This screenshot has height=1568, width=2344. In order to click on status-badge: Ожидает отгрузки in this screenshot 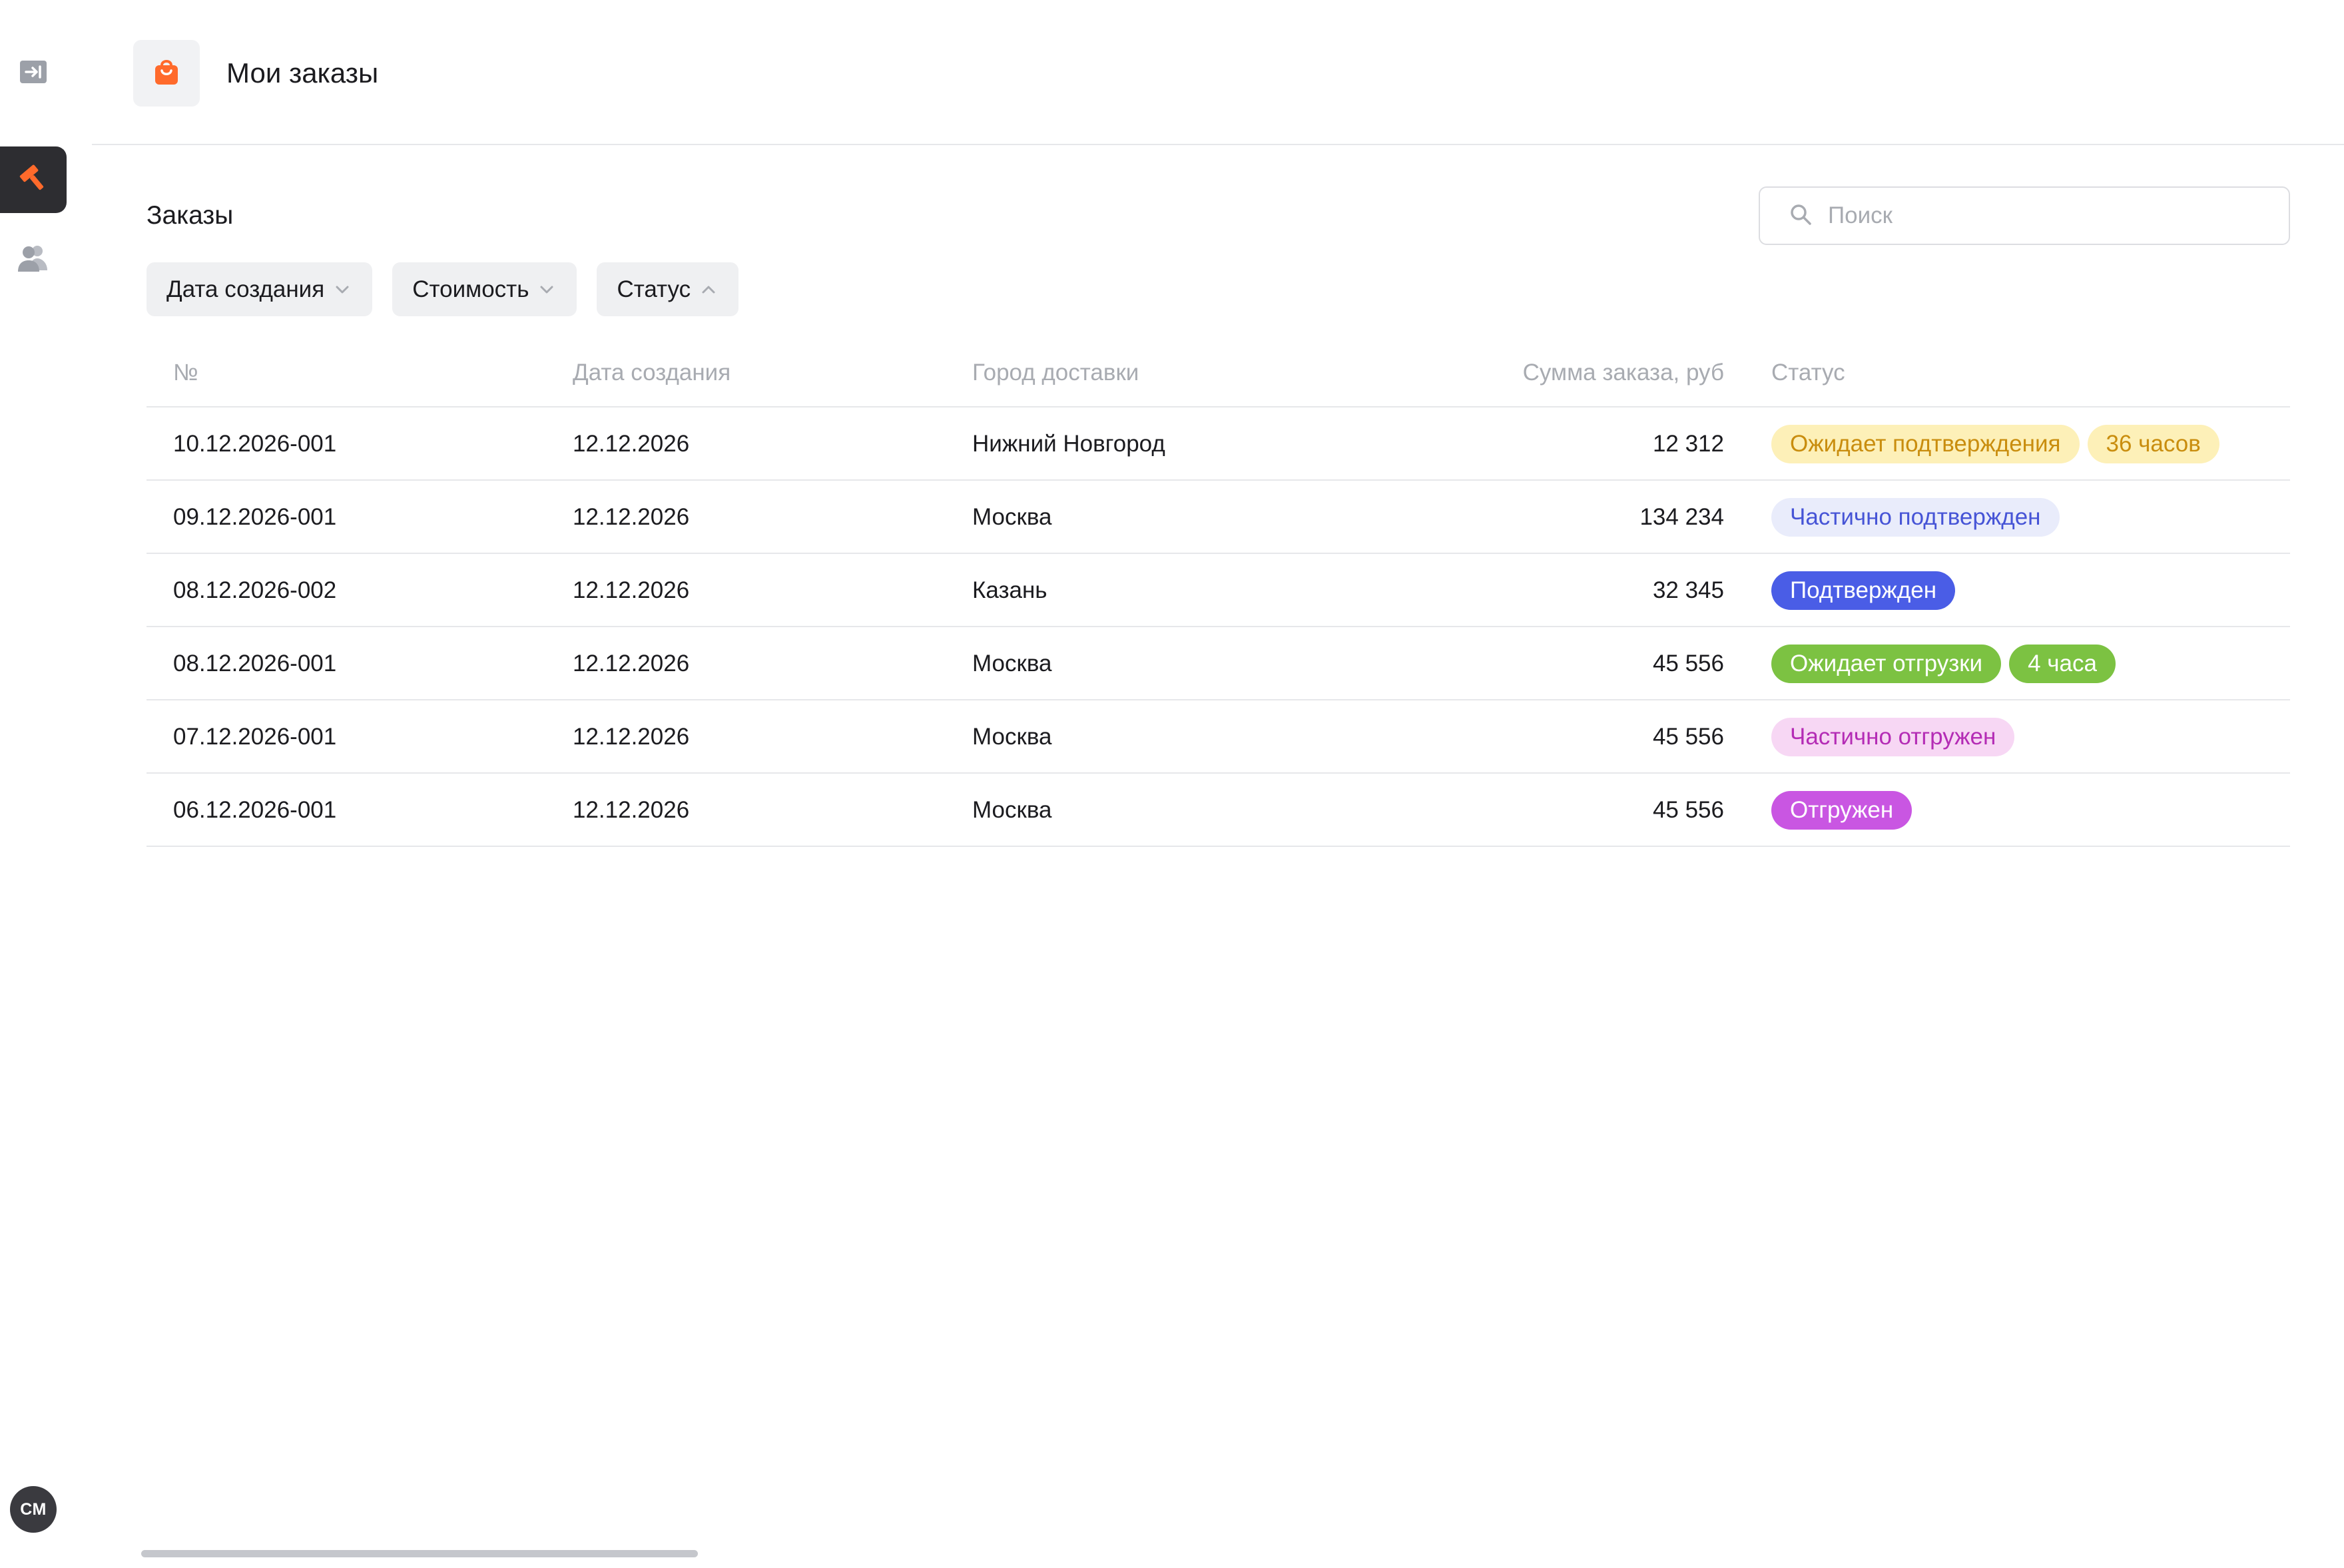, I will do `click(1886, 664)`.